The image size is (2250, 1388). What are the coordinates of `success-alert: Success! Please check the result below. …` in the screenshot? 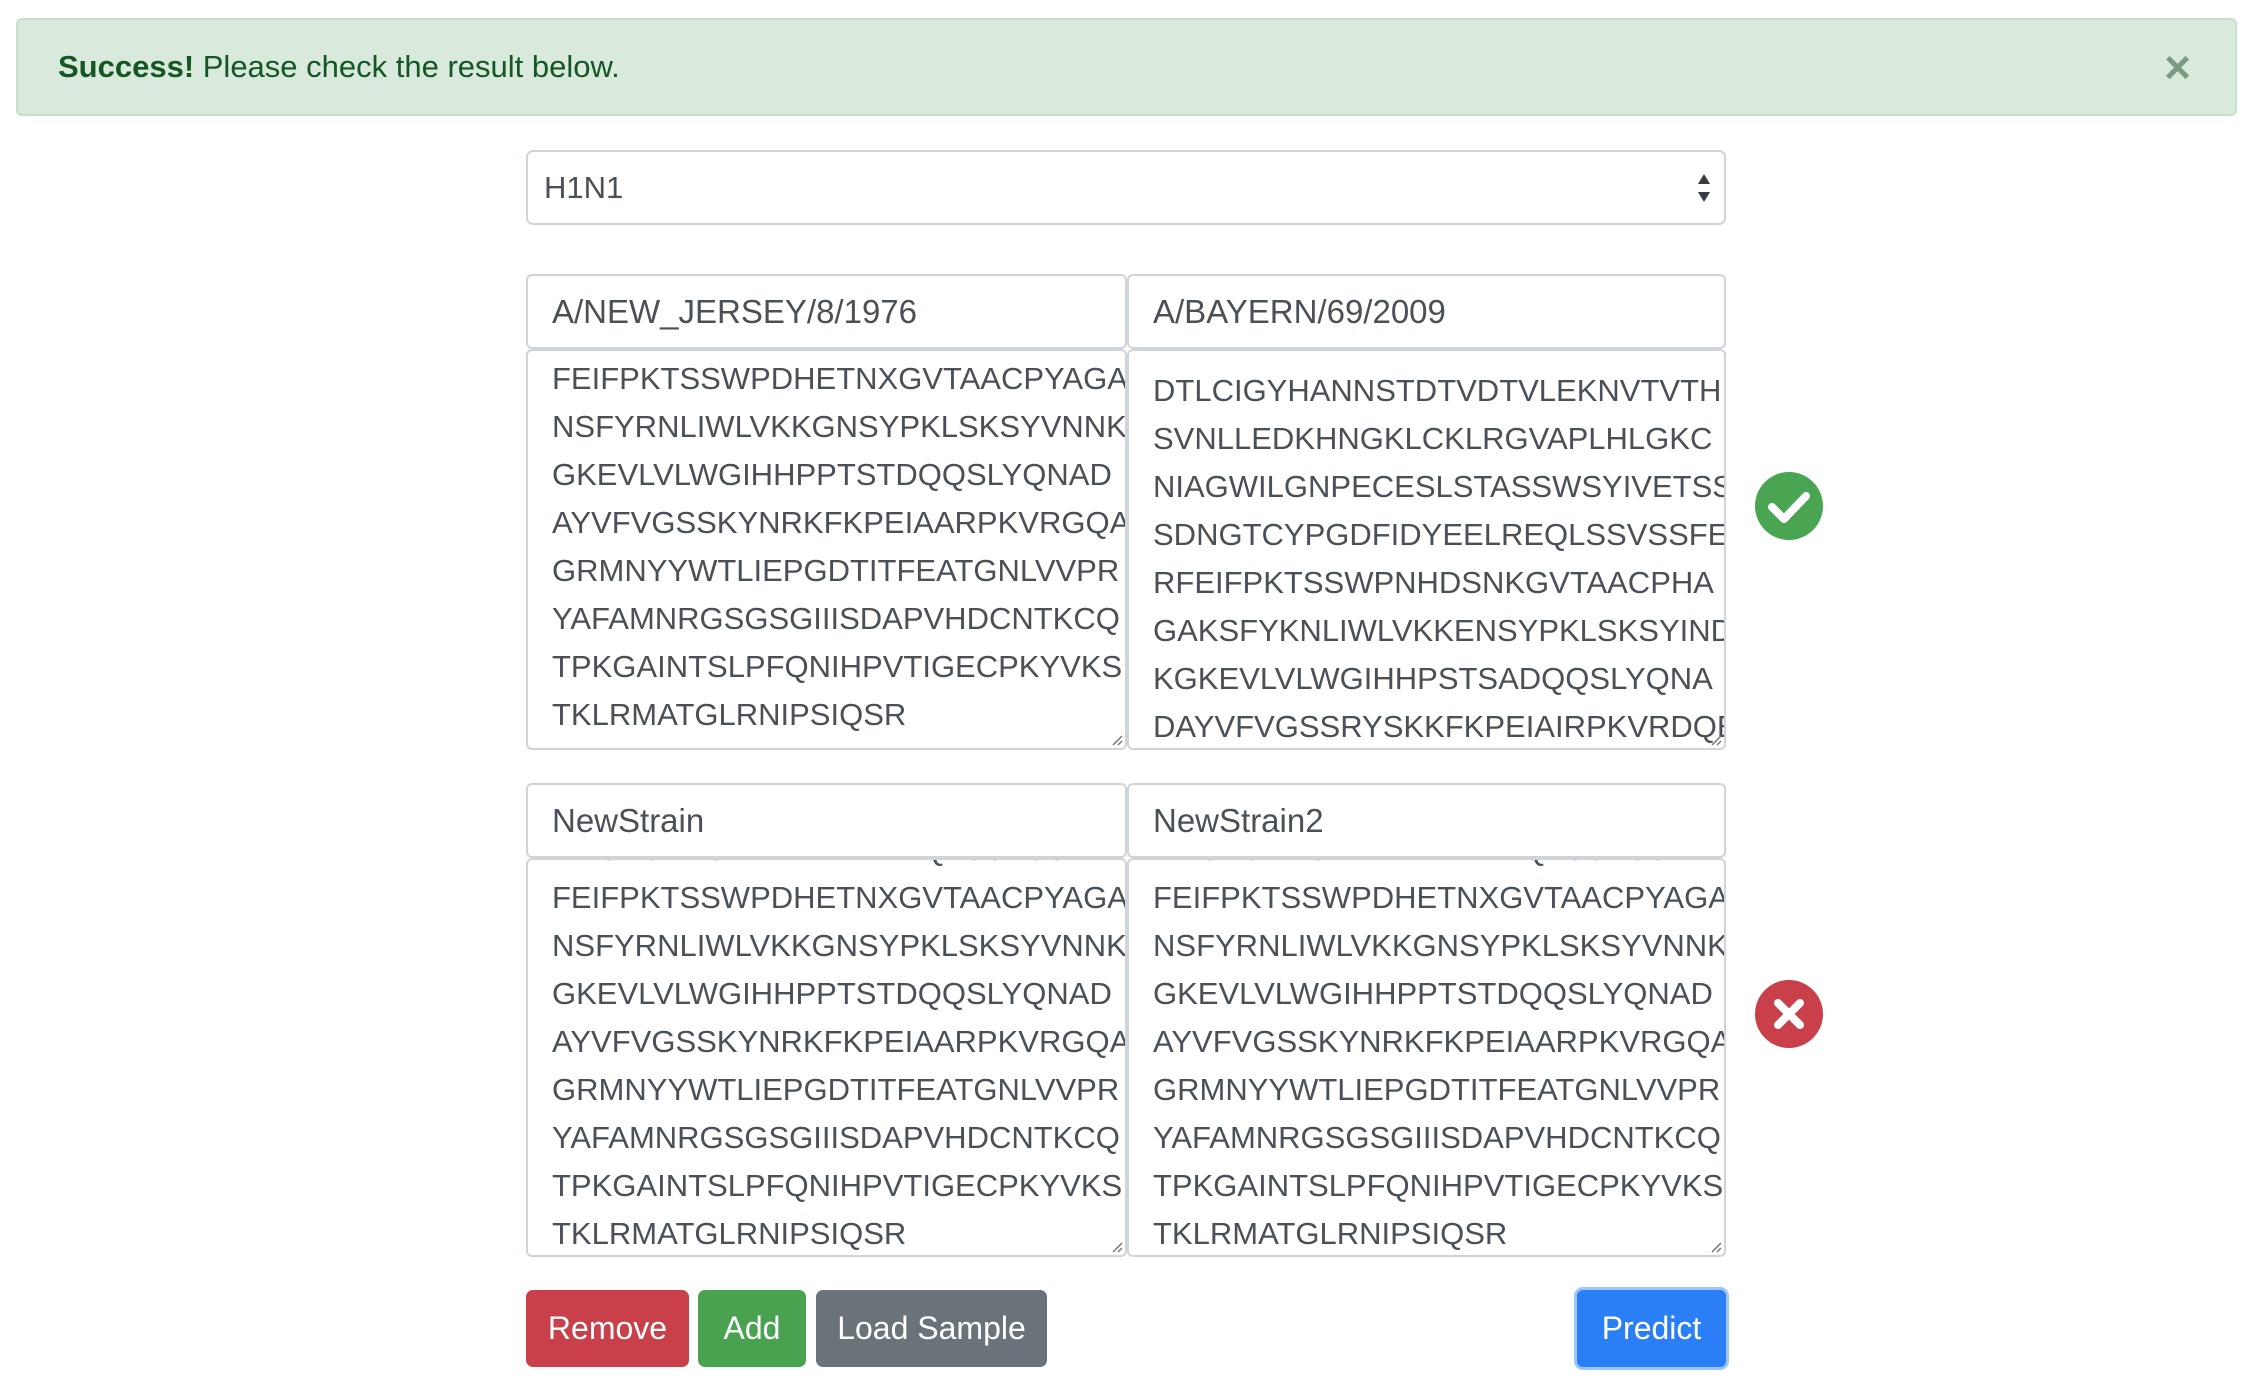 It's located at (1126, 67).